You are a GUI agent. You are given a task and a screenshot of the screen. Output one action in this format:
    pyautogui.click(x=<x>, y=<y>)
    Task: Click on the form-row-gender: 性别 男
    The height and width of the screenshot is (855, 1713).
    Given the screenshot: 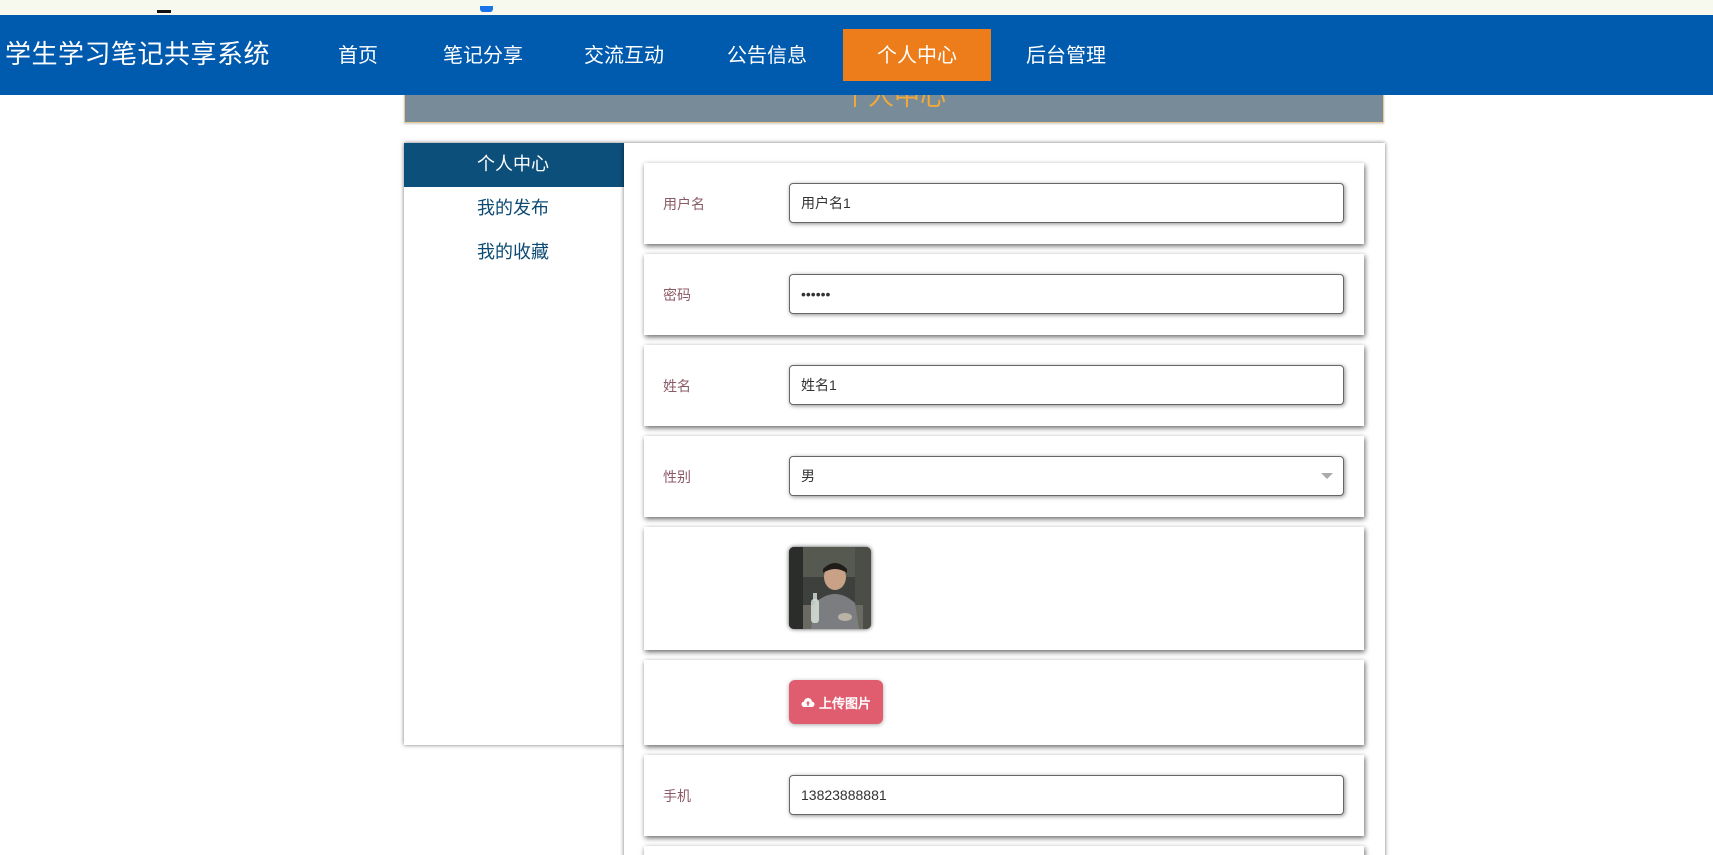 What is the action you would take?
    pyautogui.click(x=1004, y=476)
    